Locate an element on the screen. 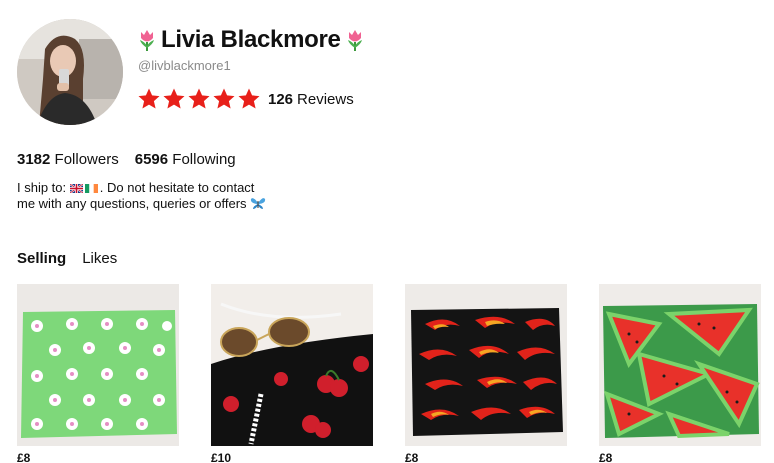 This screenshot has height=463, width=774. following-link: 6596 Following is located at coordinates (185, 159).